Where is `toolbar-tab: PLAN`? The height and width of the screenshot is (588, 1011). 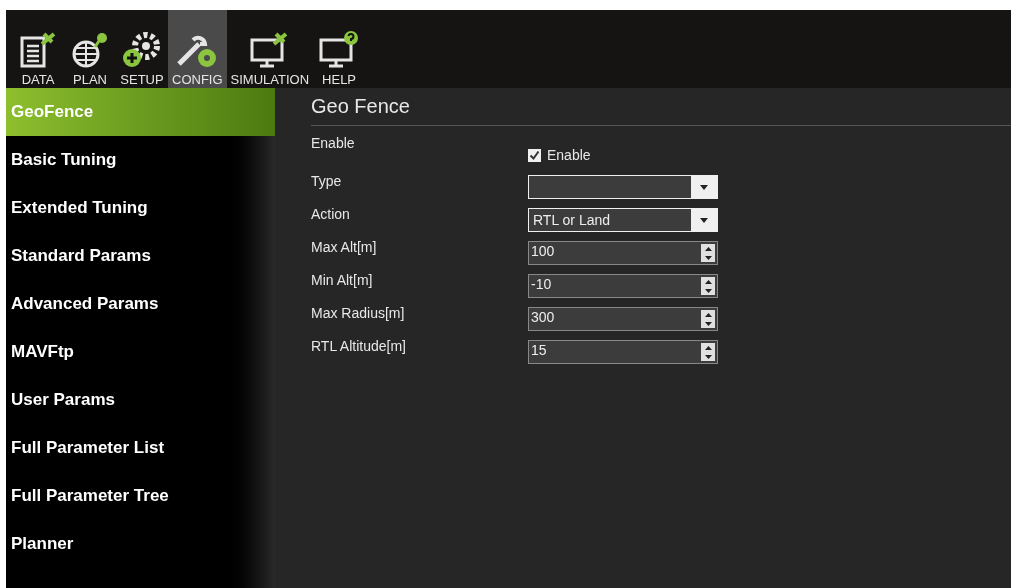 toolbar-tab: PLAN is located at coordinates (90, 49).